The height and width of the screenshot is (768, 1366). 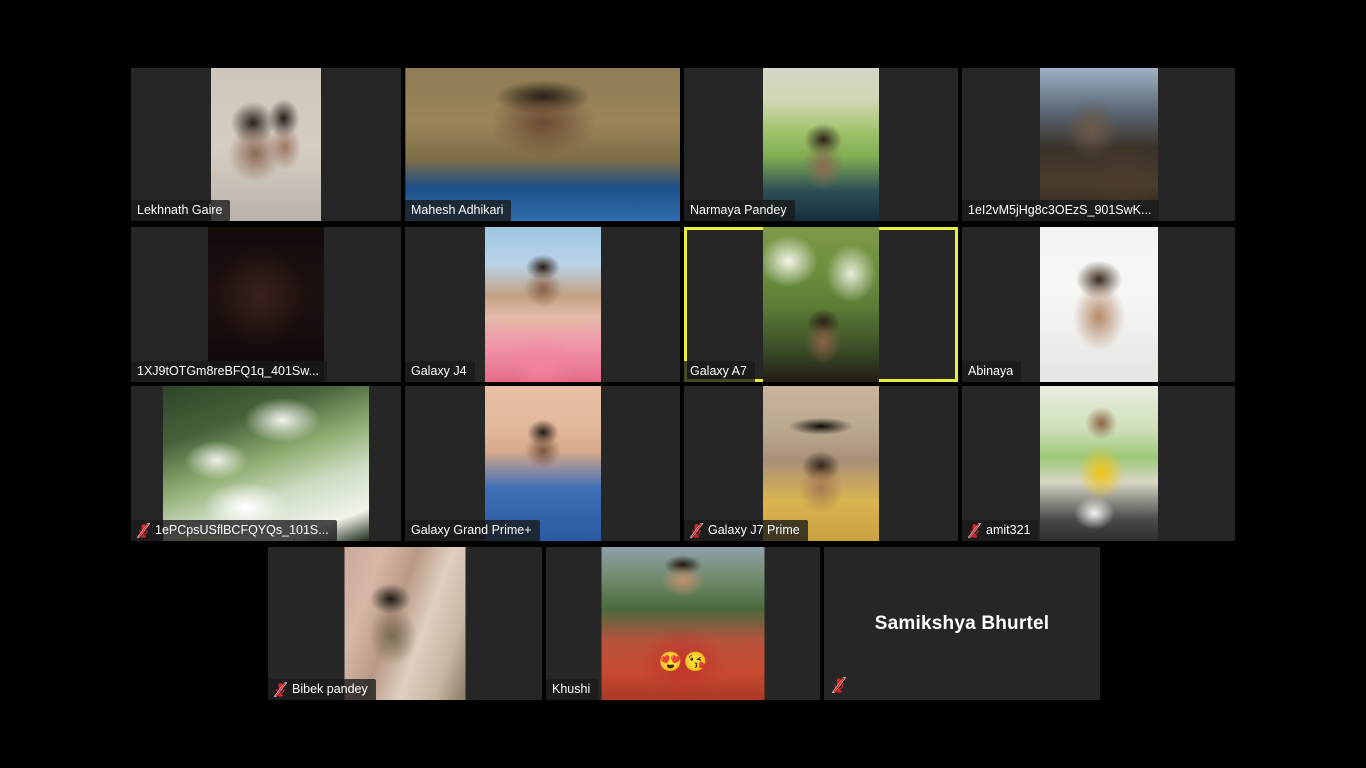 I want to click on participant-tile-abinaya: Abinaya, so click(x=1098, y=304).